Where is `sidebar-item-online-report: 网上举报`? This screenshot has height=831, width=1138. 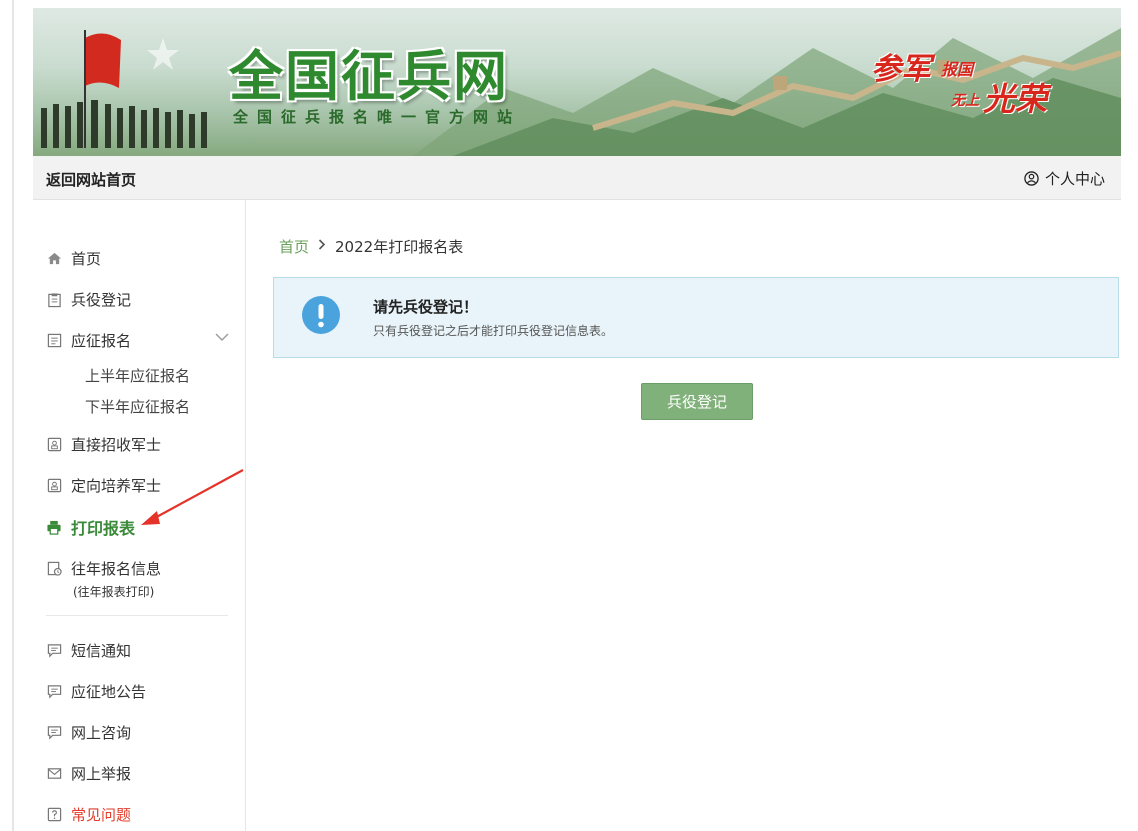 sidebar-item-online-report: 网上举报 is located at coordinates (88, 773).